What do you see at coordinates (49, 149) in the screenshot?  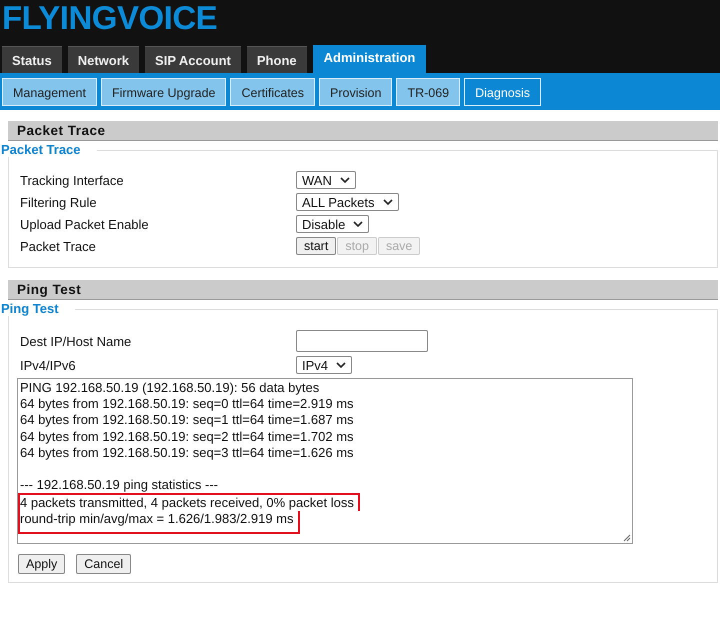 I see `fieldset-legend: Packet Trace` at bounding box center [49, 149].